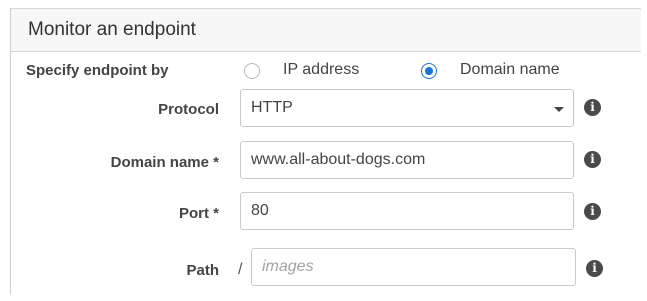 The image size is (647, 301). What do you see at coordinates (198, 213) in the screenshot?
I see `port-label: Port *` at bounding box center [198, 213].